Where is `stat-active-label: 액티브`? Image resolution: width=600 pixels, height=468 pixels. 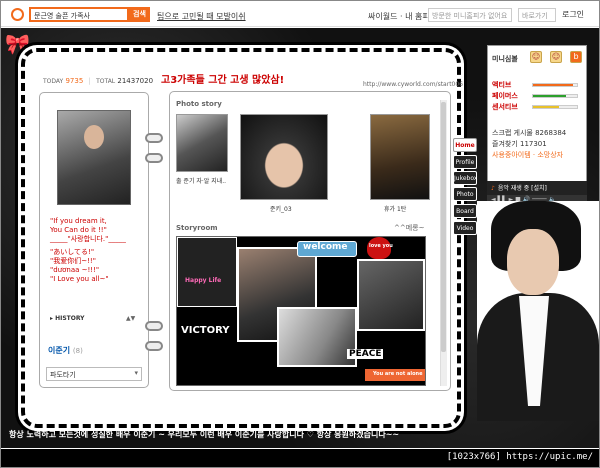
stat-active-label: 액티브 is located at coordinates (502, 85).